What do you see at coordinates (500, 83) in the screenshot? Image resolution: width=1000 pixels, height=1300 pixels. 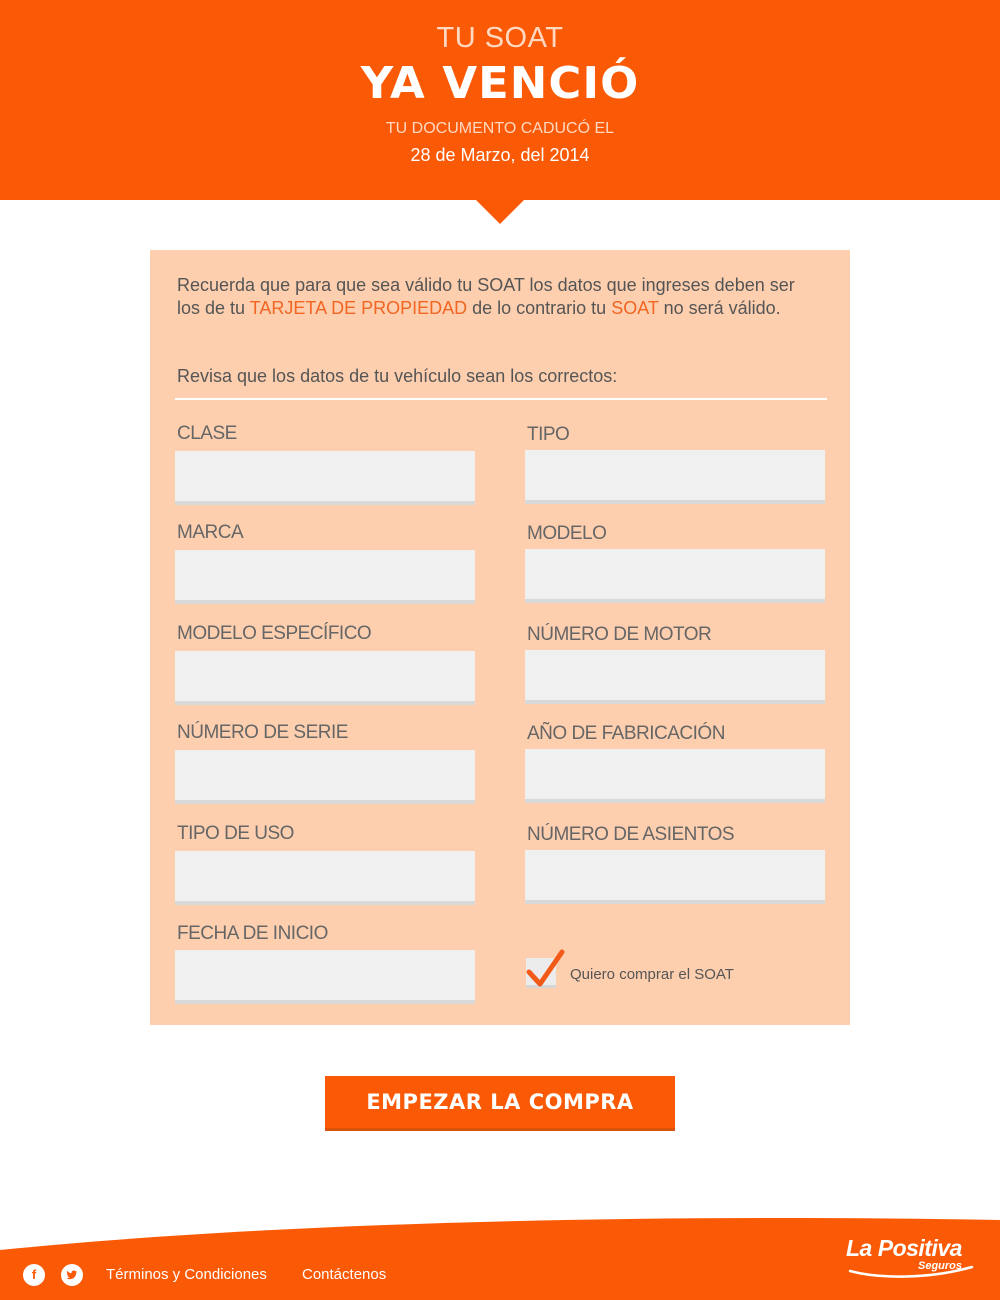 I see `header-headline: YA VENCIÓ` at bounding box center [500, 83].